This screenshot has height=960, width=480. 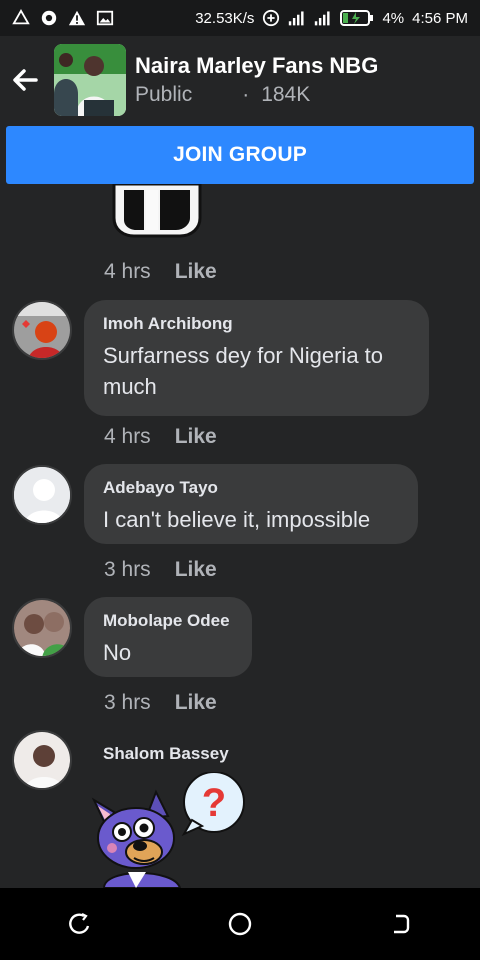 I want to click on group-cover-thumbnail, so click(x=90, y=80).